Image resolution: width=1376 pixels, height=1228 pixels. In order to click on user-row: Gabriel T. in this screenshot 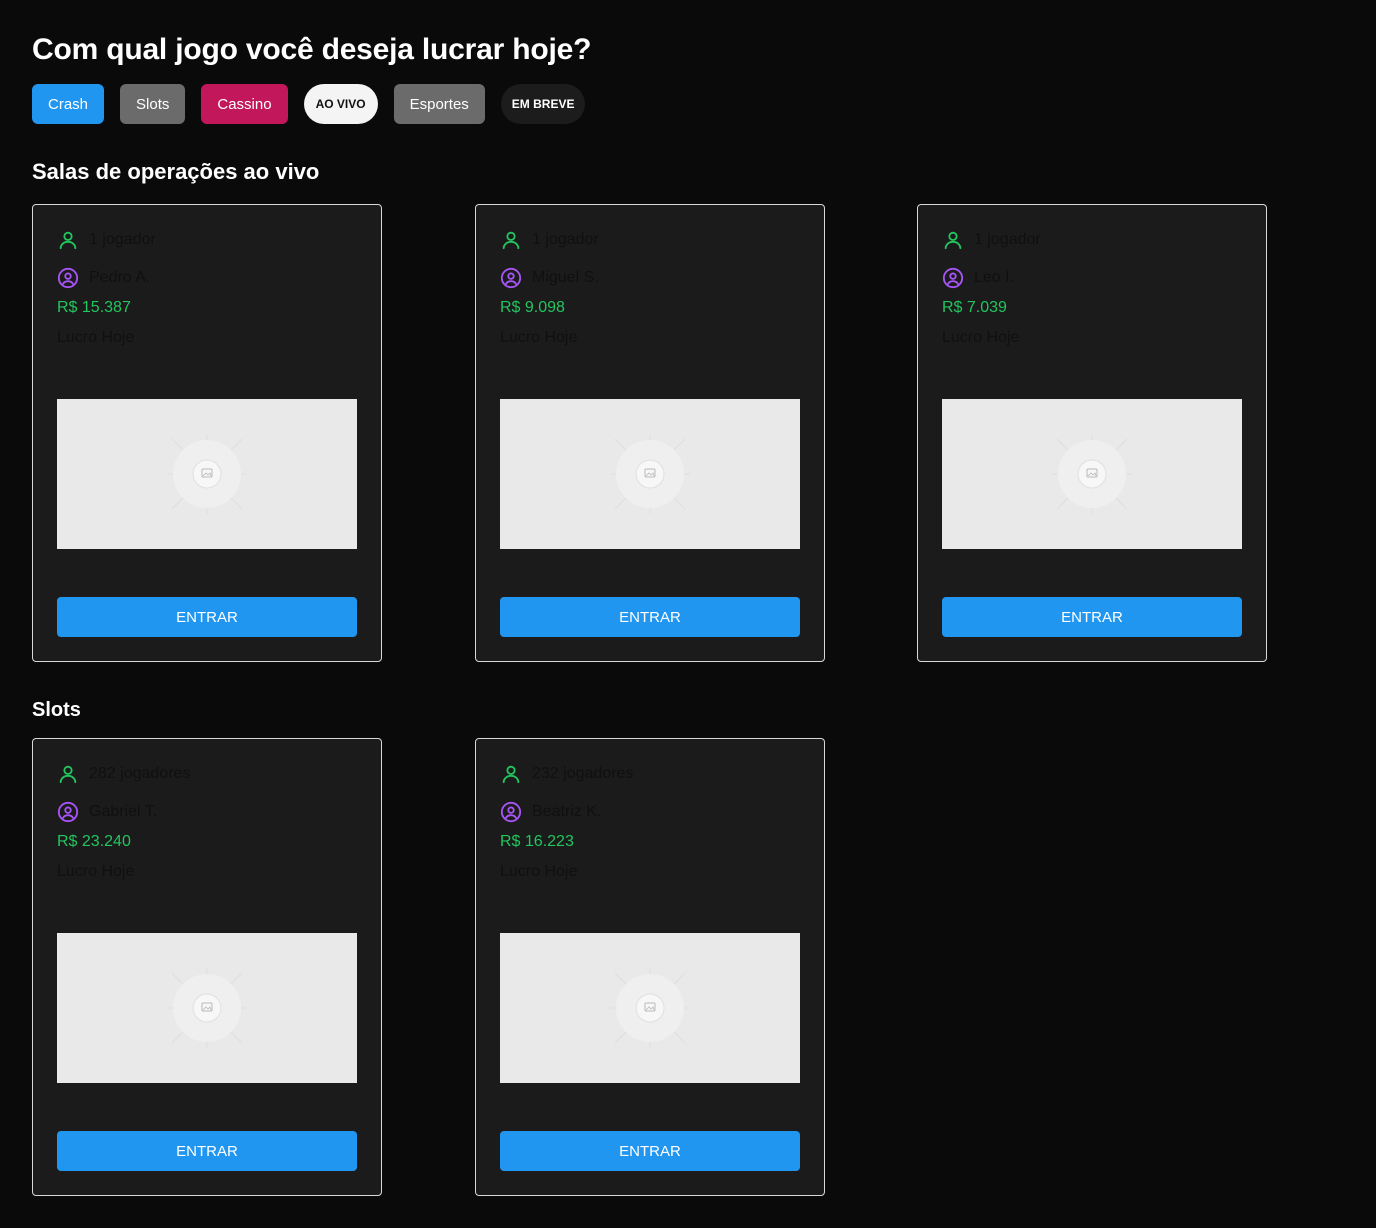, I will do `click(107, 812)`.